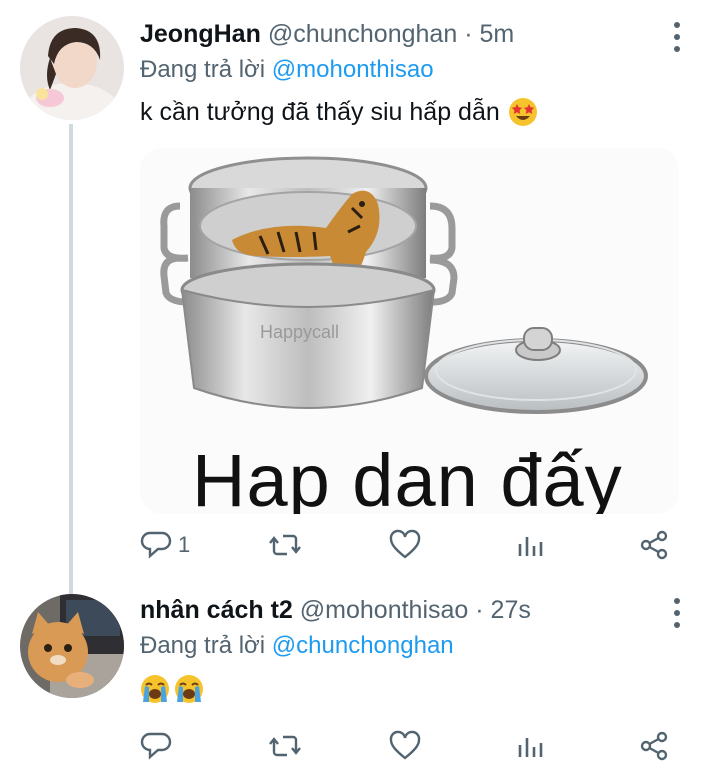  I want to click on star-struck-emoji, so click(522, 112).